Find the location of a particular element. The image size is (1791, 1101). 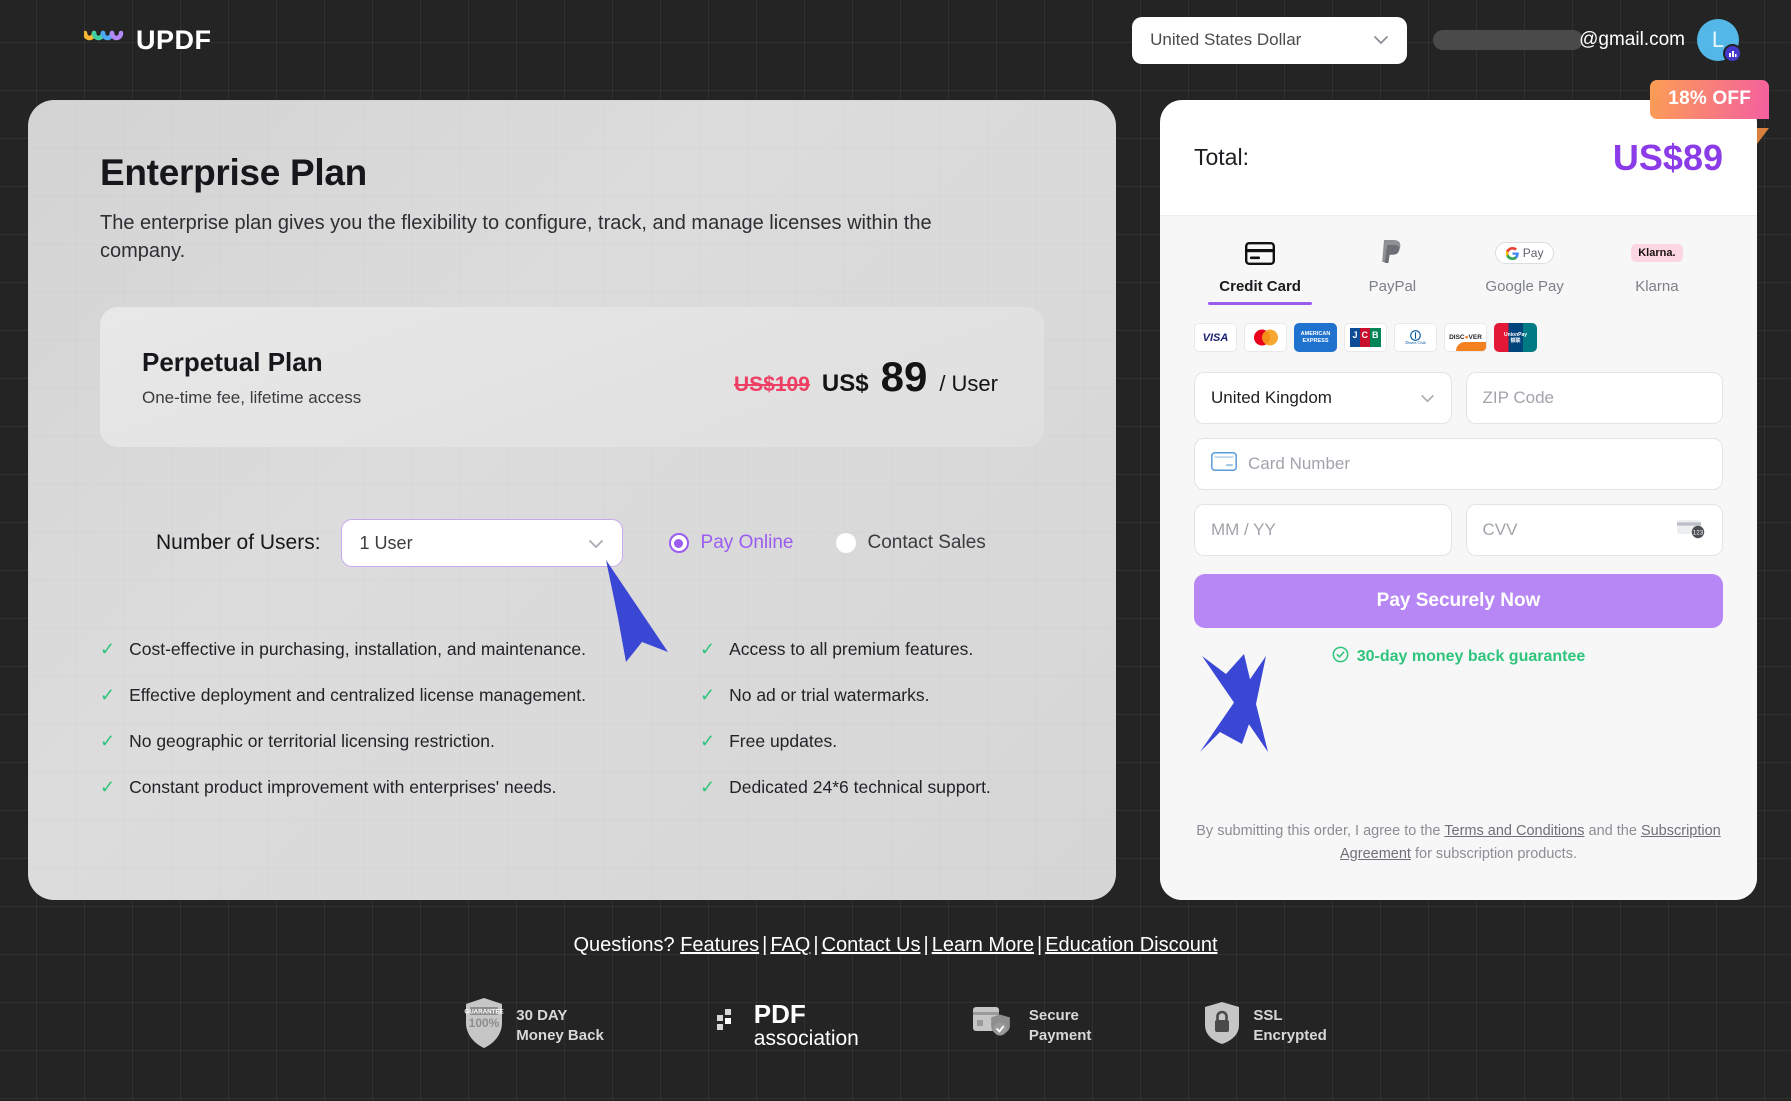

shield-check-icon is located at coordinates (1340, 657).